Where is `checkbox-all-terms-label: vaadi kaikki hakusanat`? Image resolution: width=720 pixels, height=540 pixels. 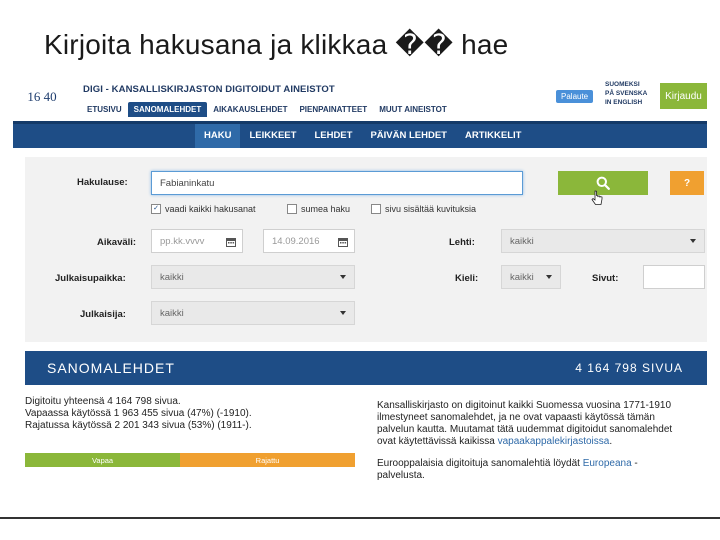 checkbox-all-terms-label: vaadi kaikki hakusanat is located at coordinates (210, 209).